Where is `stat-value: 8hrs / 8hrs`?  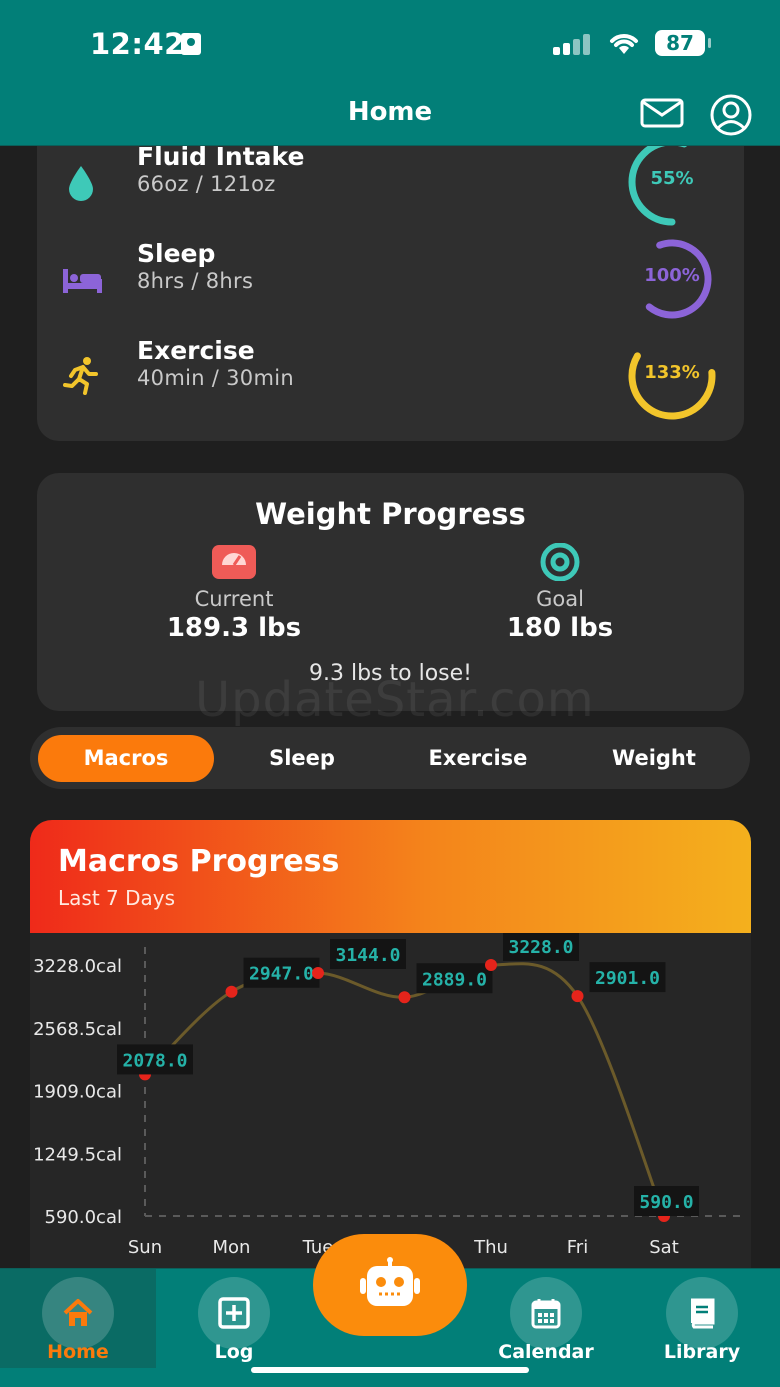
stat-value: 8hrs / 8hrs is located at coordinates (195, 281).